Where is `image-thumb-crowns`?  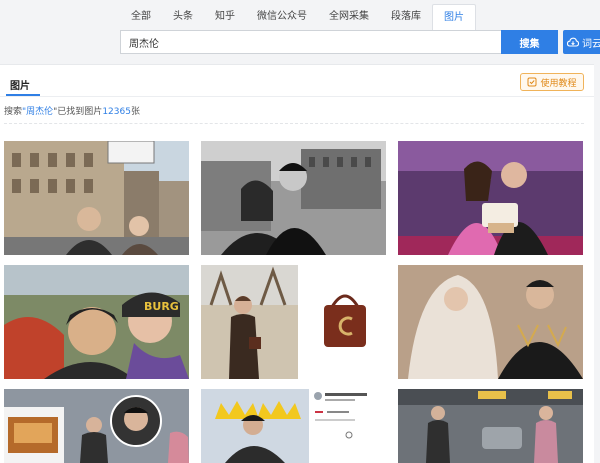 image-thumb-crowns is located at coordinates (255, 426).